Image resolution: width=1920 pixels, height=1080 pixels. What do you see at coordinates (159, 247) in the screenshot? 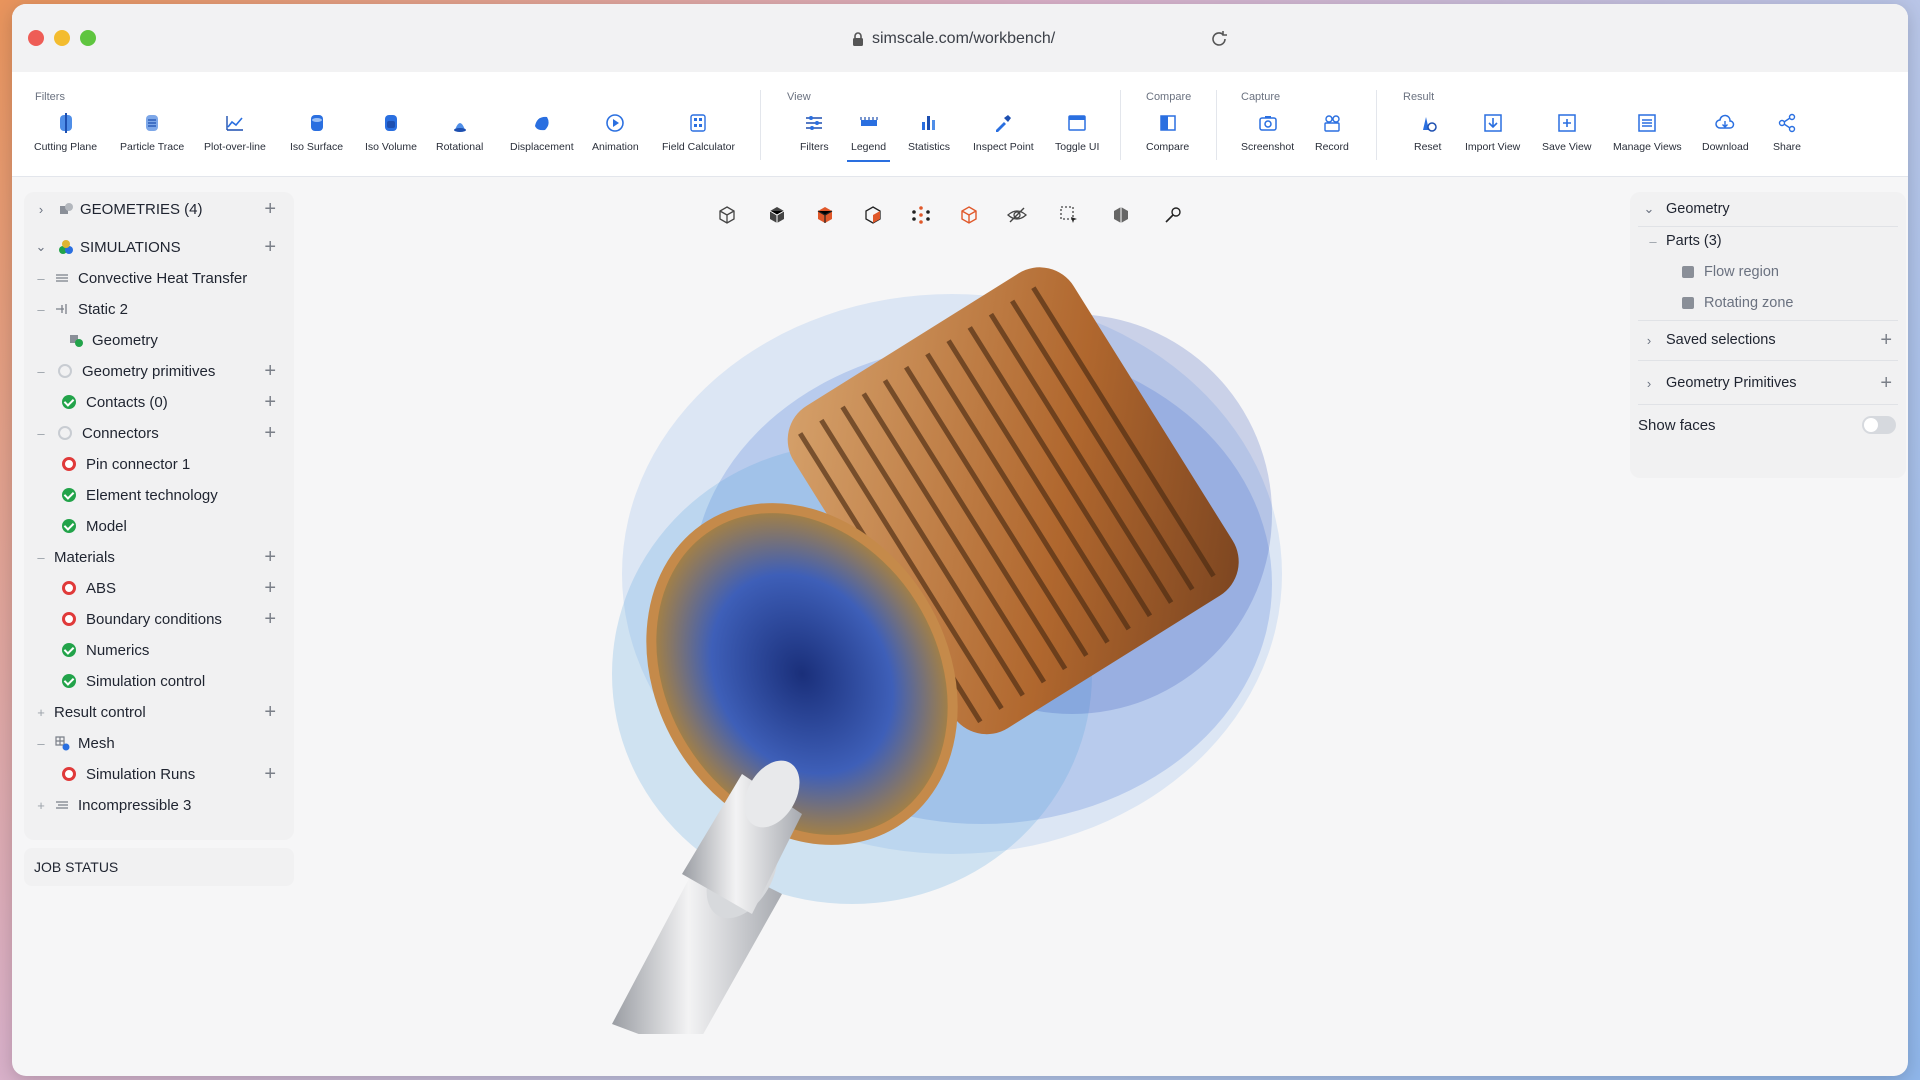
I see `tree-simulations-header: ⌄ SIMULATIONS +` at bounding box center [159, 247].